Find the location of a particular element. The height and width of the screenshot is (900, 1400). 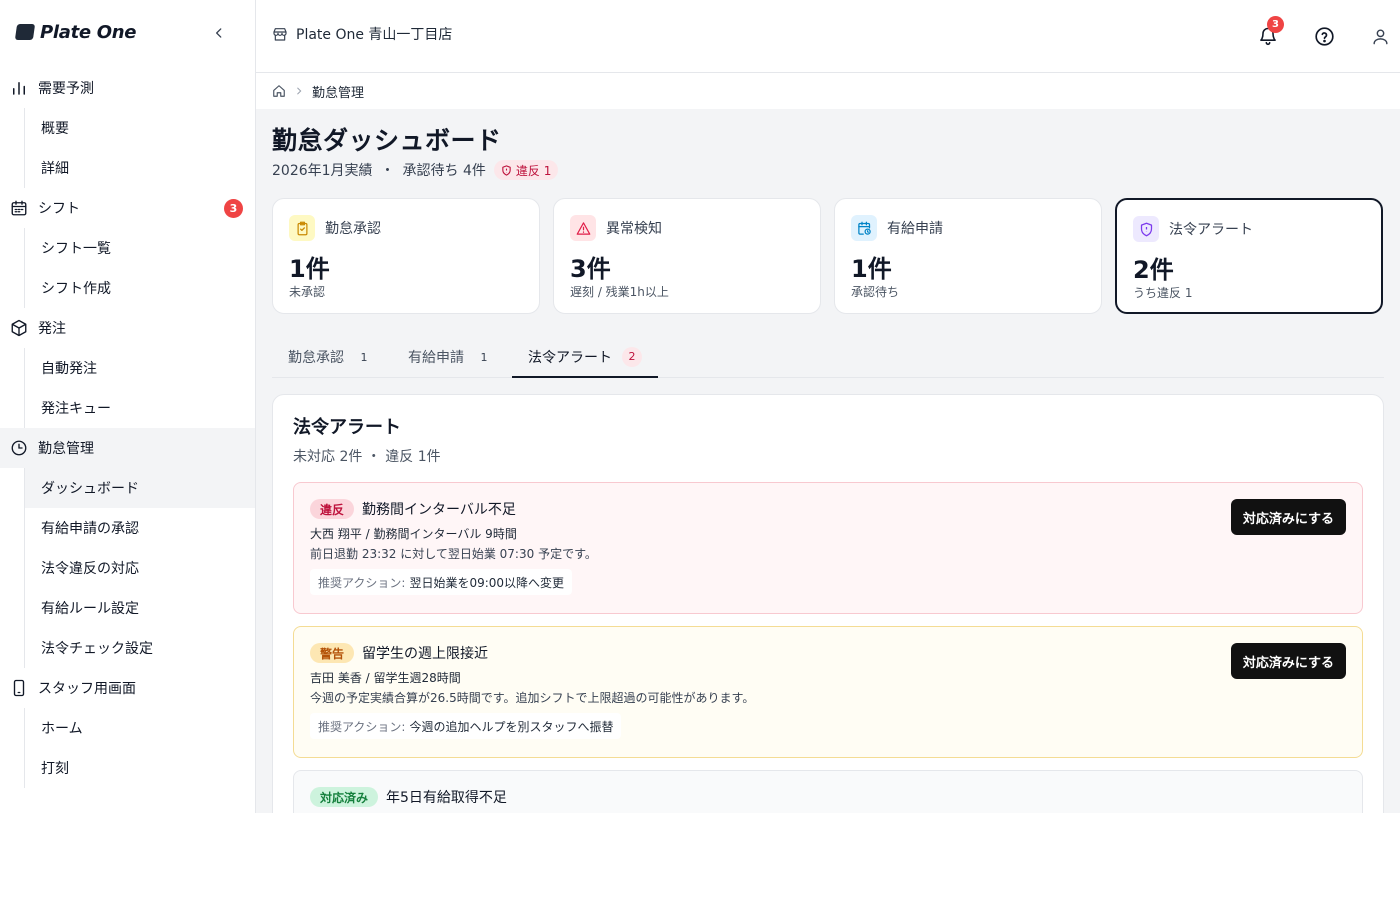

stat-value: 1件 is located at coordinates (871, 269).